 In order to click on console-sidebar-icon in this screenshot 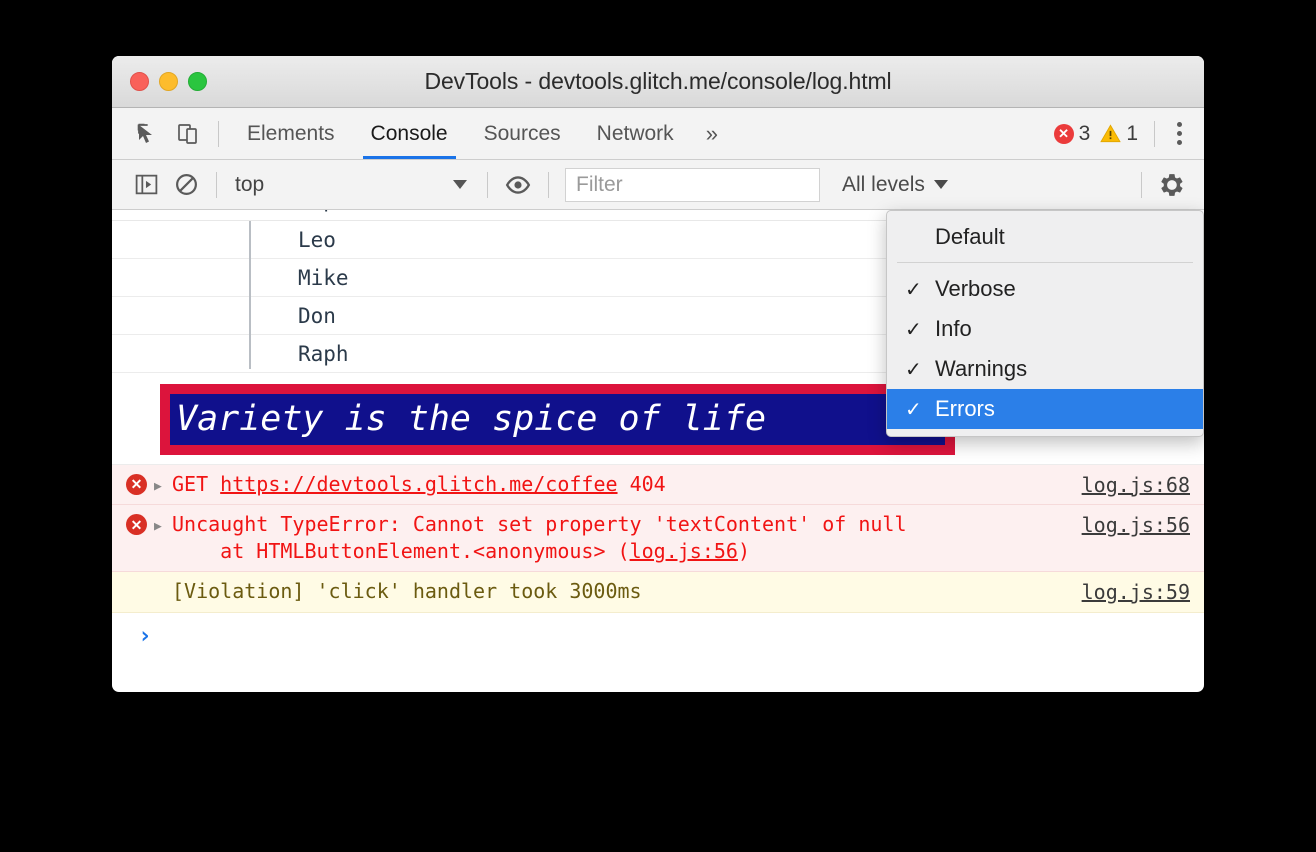, I will do `click(146, 185)`.